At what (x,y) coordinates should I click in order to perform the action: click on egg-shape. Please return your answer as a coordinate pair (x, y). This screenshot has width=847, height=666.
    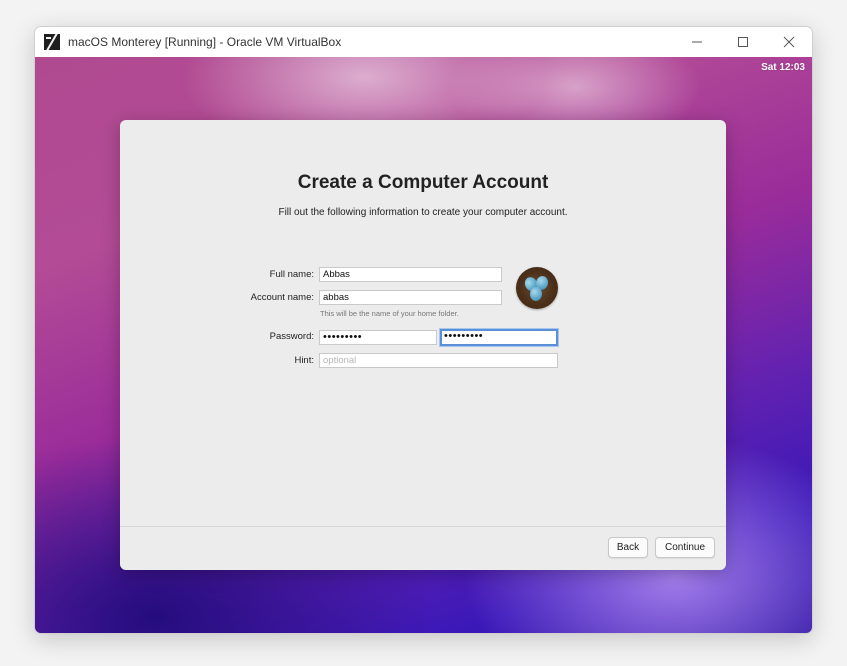
    Looking at the image, I should click on (536, 294).